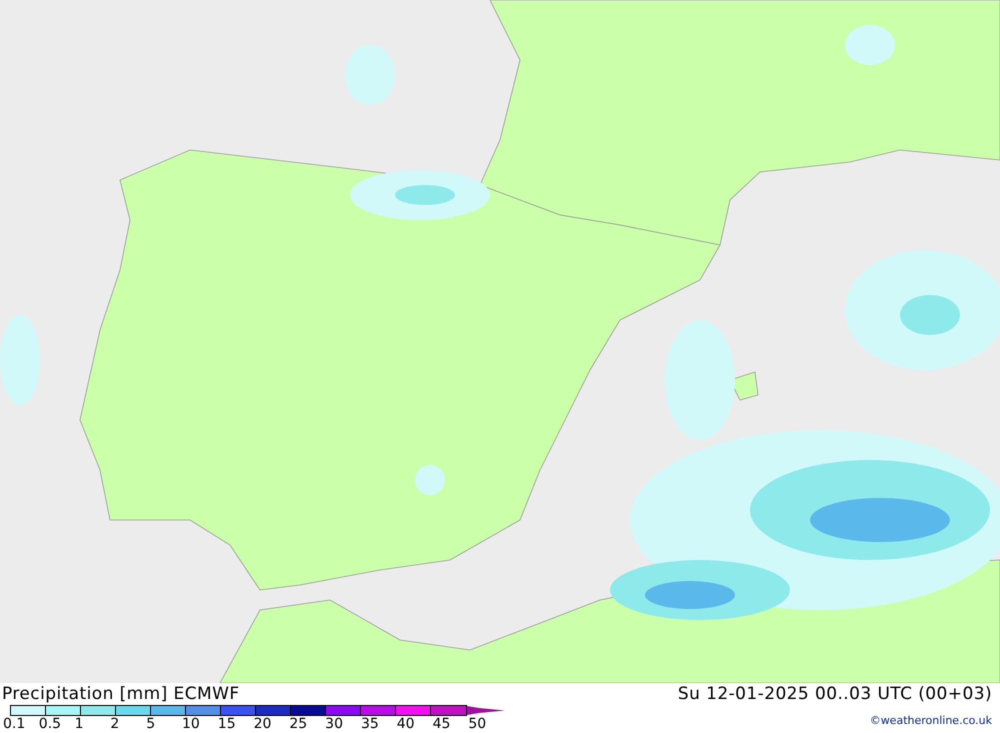 The image size is (1000, 733). Describe the element at coordinates (931, 721) in the screenshot. I see `credit-link: ©weatheronline.co.uk` at that location.